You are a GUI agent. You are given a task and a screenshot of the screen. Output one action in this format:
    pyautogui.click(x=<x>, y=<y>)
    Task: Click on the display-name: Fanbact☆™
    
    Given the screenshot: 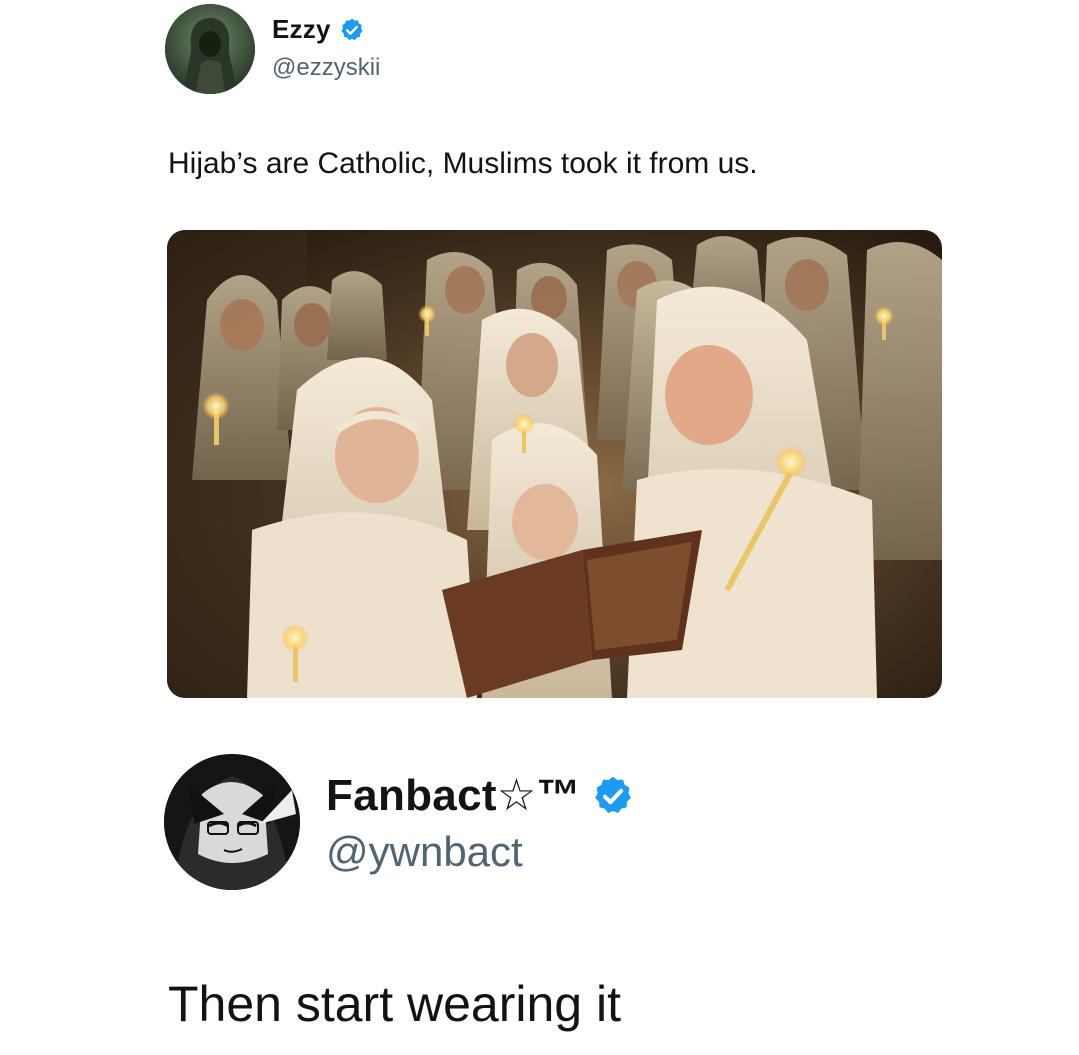 What is the action you would take?
    pyautogui.click(x=453, y=795)
    